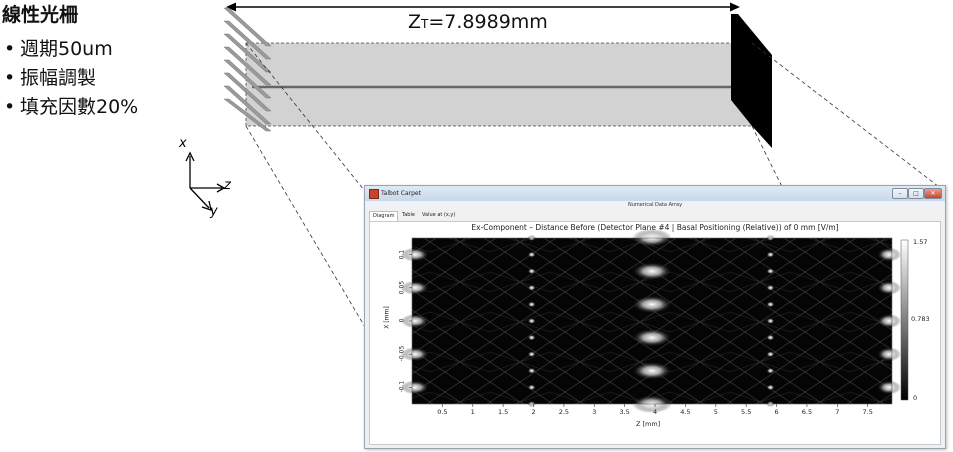 Image resolution: width=953 pixels, height=452 pixels. Describe the element at coordinates (685, 412) in the screenshot. I see `x-tick-label: 4.5` at that location.